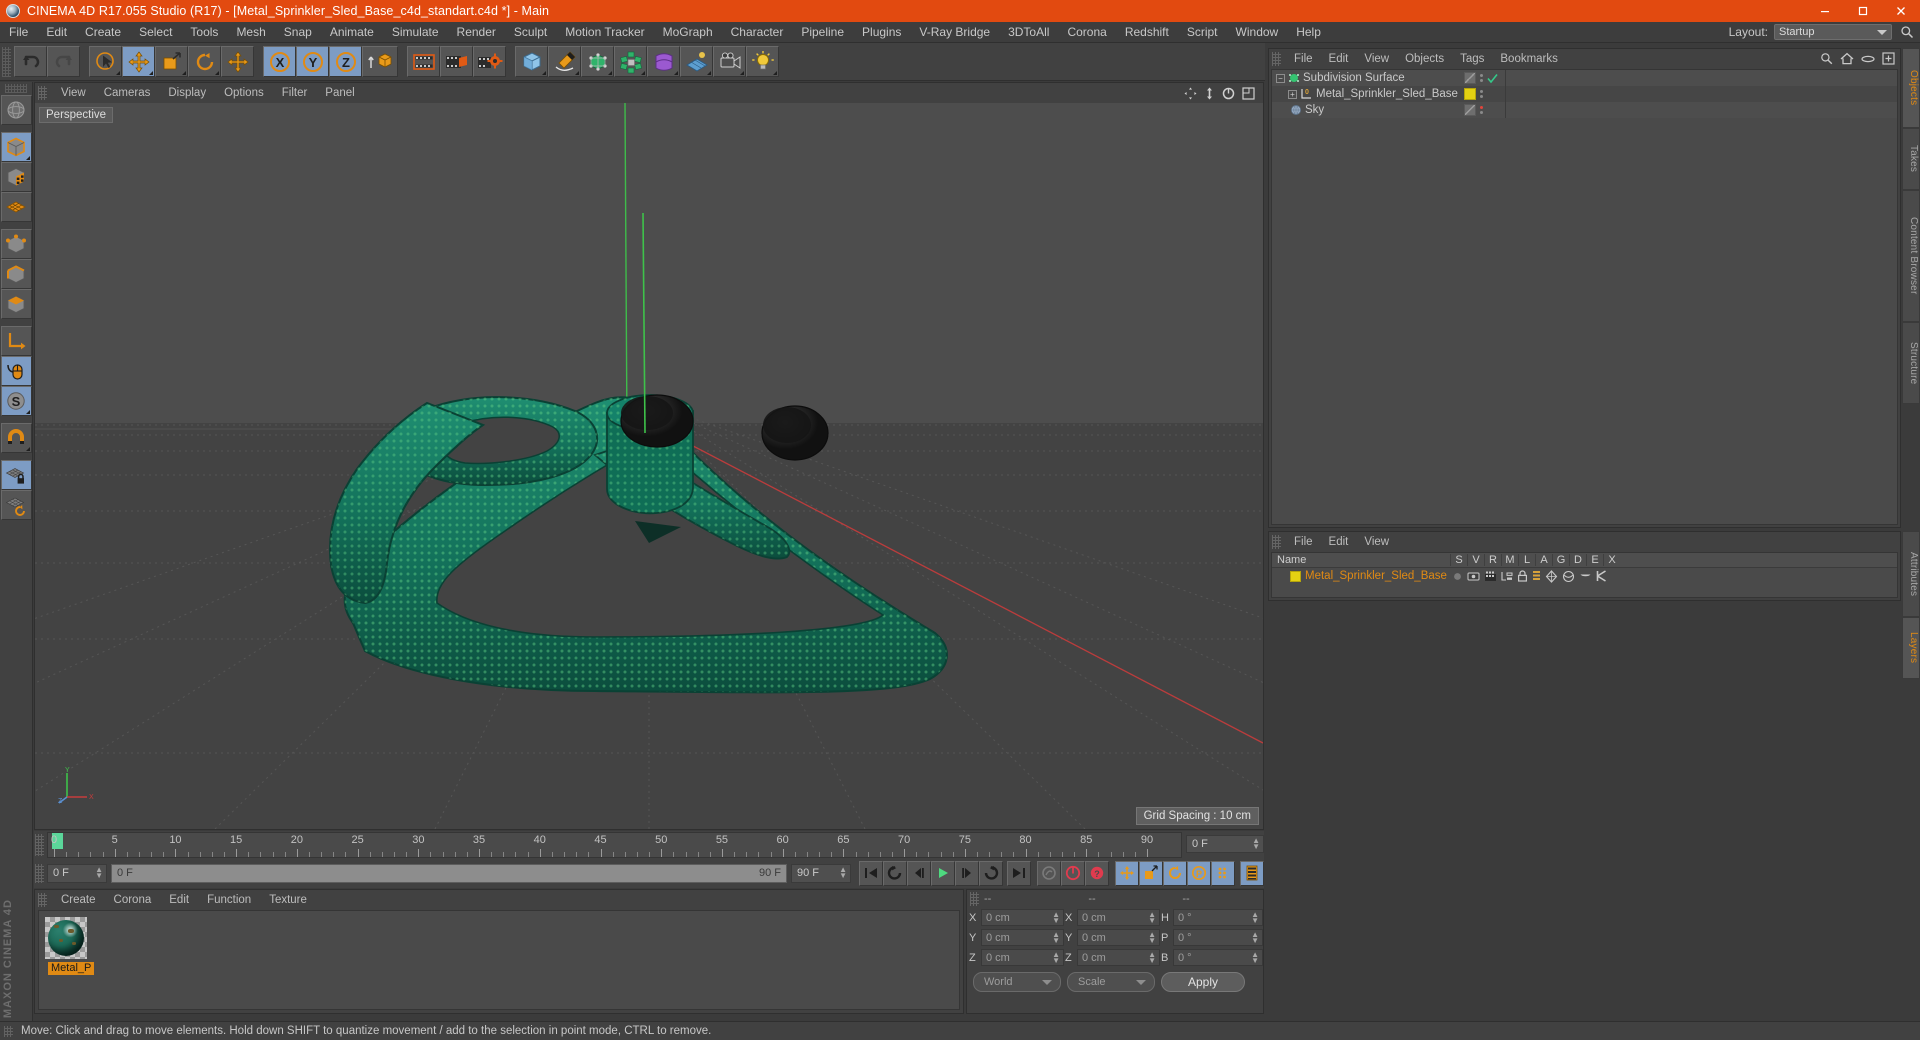 The width and height of the screenshot is (1920, 1040). Describe the element at coordinates (16, 371) in the screenshot. I see `viewport-solo-button` at that location.